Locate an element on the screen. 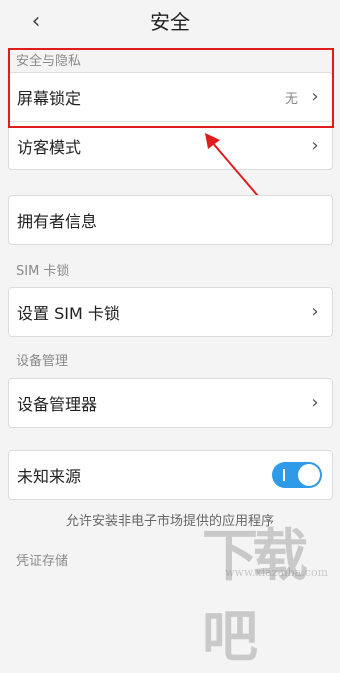 Image resolution: width=340 pixels, height=673 pixels. row-label: 设置 SIM 卡锁 is located at coordinates (68, 313).